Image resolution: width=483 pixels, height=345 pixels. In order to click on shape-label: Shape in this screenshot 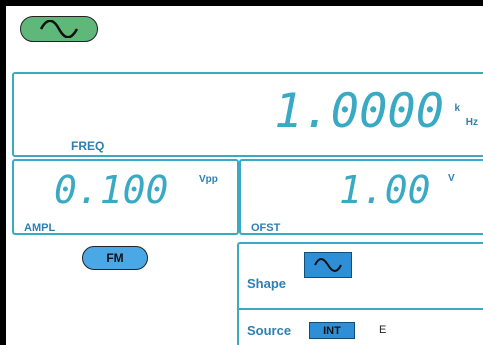, I will do `click(267, 283)`.